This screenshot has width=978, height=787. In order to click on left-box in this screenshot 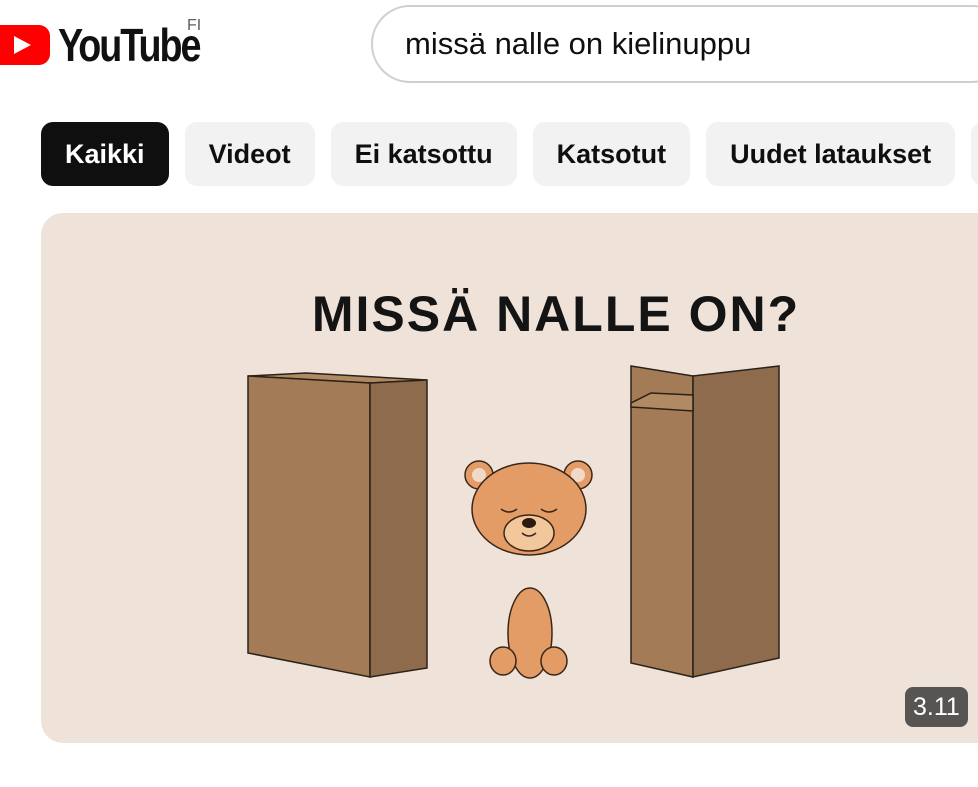, I will do `click(337, 525)`.